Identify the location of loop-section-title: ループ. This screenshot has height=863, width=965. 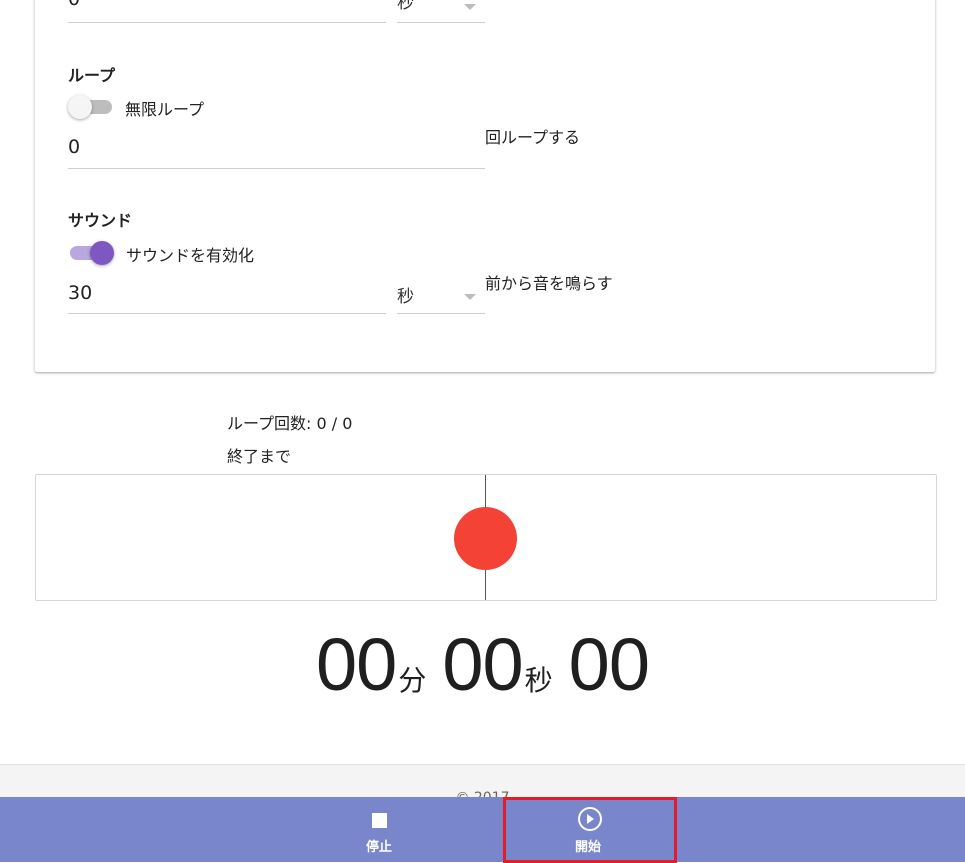
(92, 75).